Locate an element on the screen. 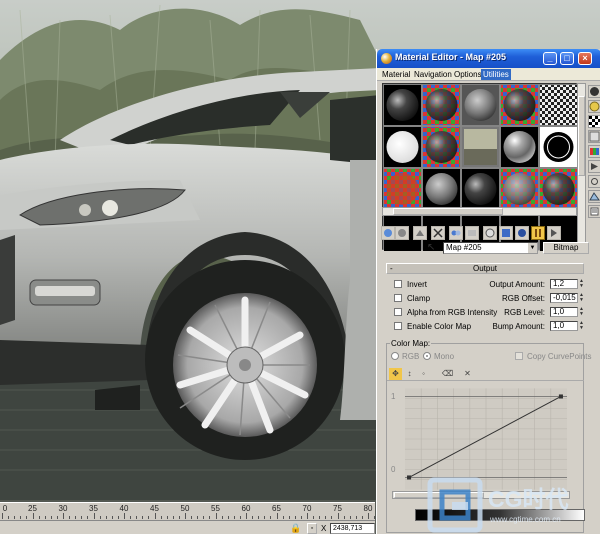  menu-navigation: Navigation is located at coordinates (433, 74).